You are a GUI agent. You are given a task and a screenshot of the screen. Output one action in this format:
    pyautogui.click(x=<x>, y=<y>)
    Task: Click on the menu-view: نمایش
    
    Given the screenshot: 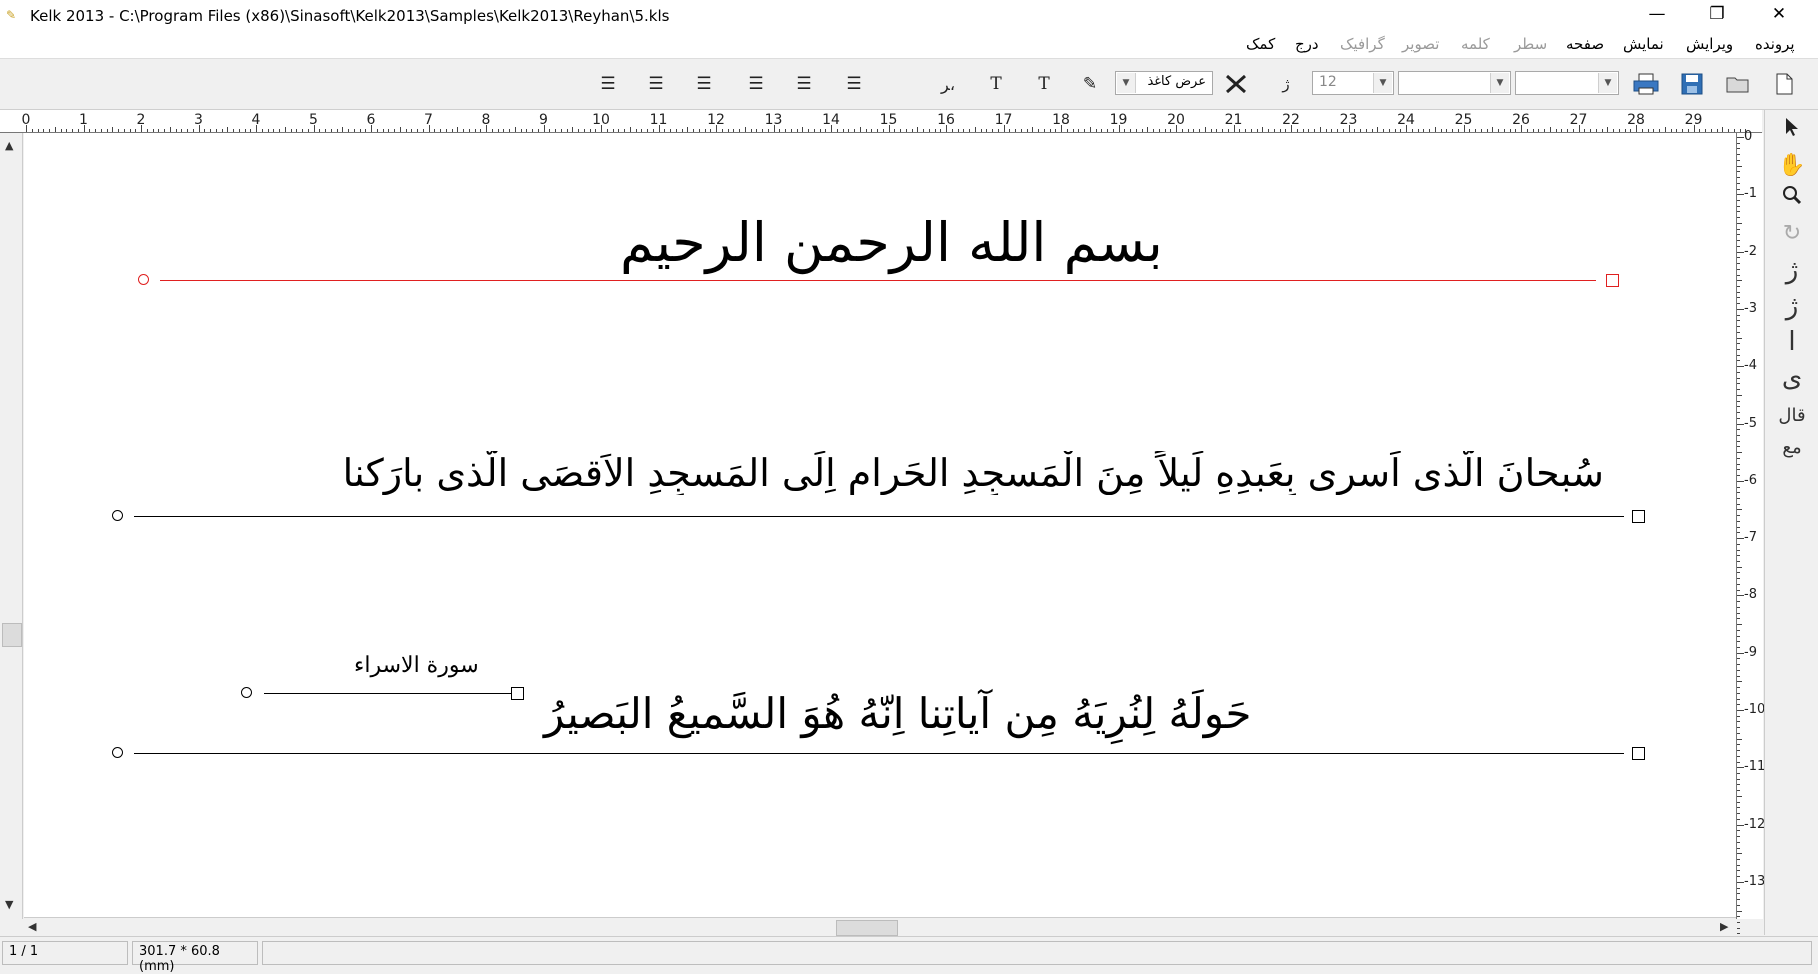 What is the action you would take?
    pyautogui.click(x=1643, y=44)
    